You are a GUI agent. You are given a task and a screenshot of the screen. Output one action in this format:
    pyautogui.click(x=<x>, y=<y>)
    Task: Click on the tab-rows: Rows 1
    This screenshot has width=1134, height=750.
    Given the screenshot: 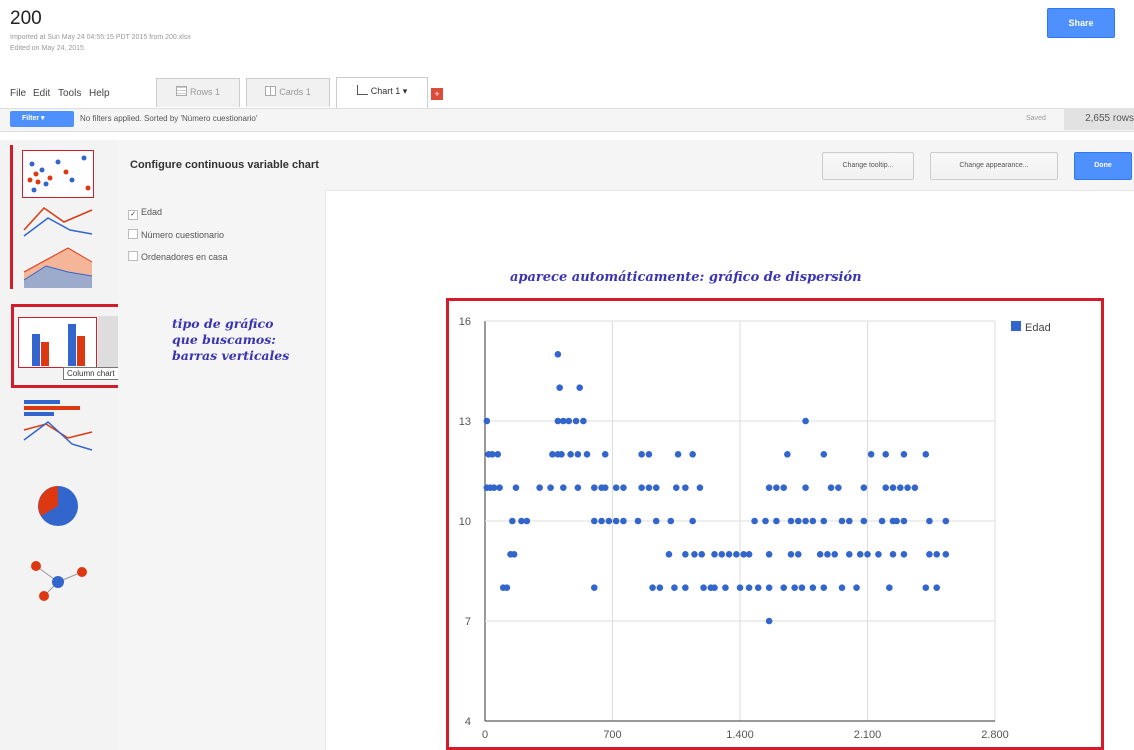 What is the action you would take?
    pyautogui.click(x=198, y=92)
    